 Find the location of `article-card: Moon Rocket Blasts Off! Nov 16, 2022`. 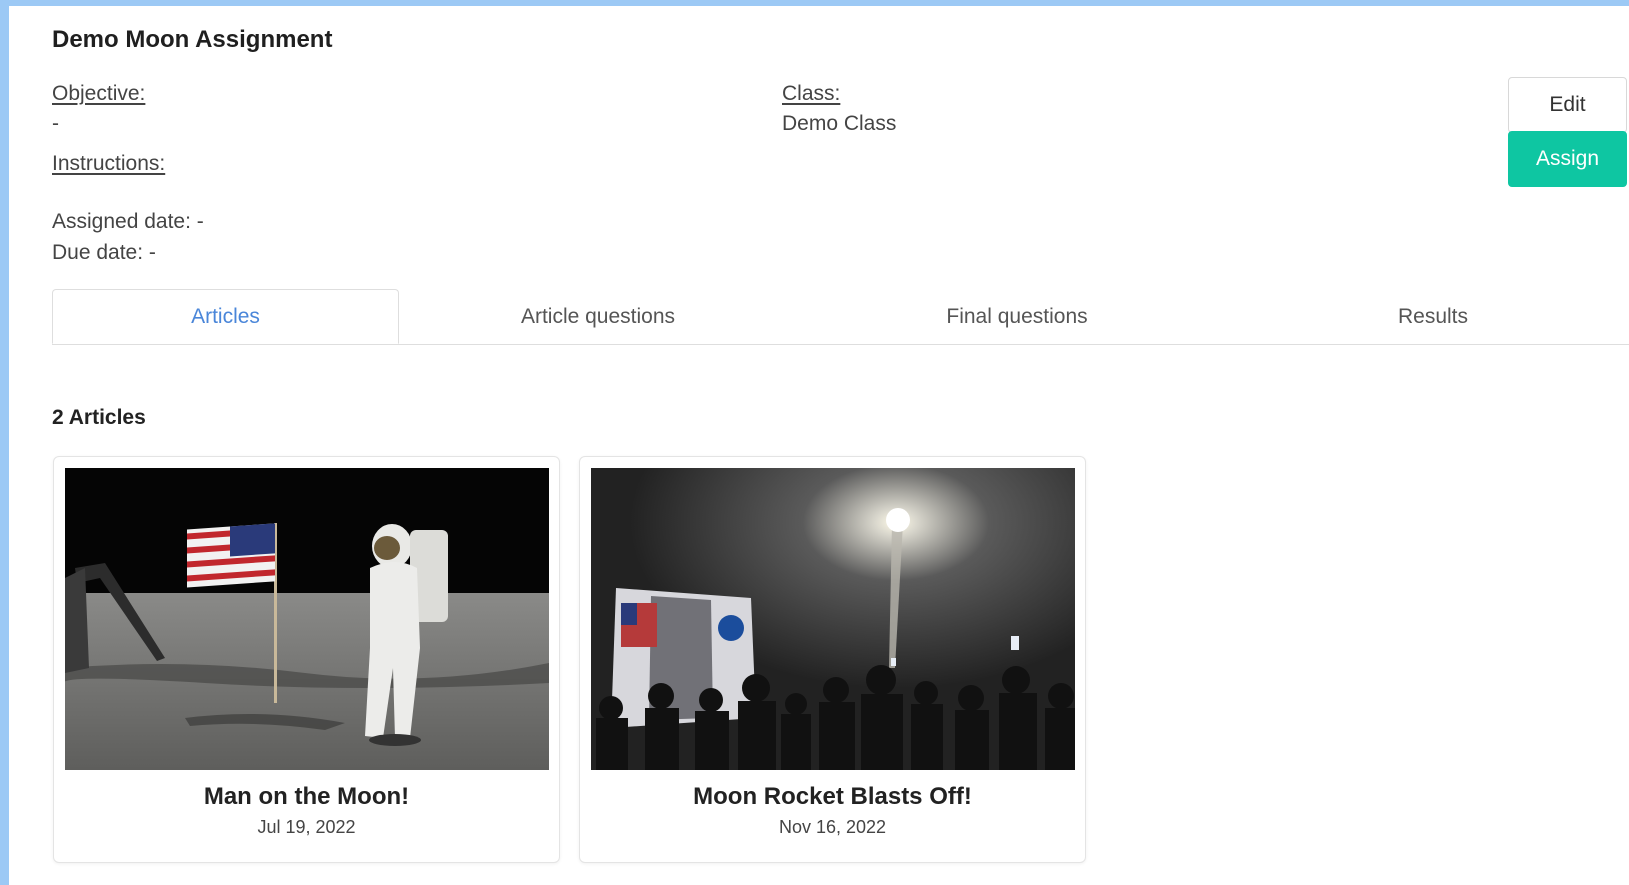

article-card: Moon Rocket Blasts Off! Nov 16, 2022 is located at coordinates (832, 659).